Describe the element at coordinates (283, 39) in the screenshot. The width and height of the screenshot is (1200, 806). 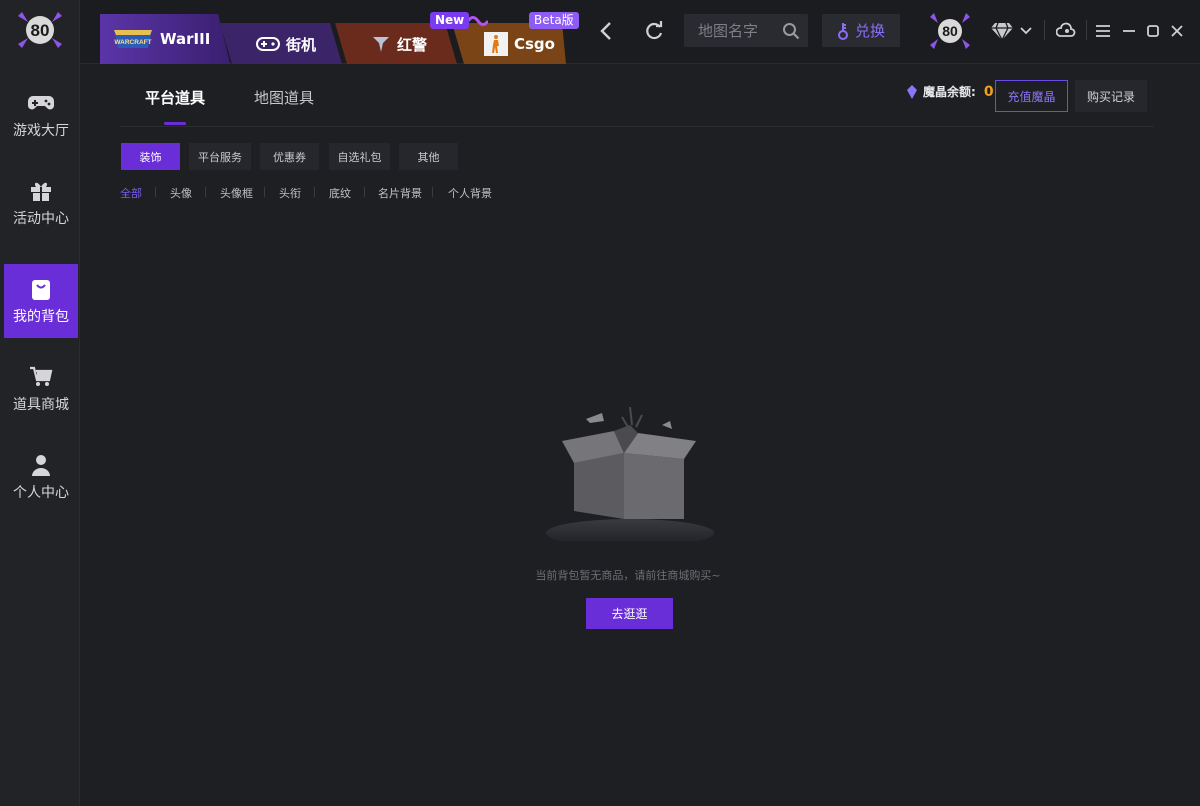
I see `tab-arcade: 街机` at that location.